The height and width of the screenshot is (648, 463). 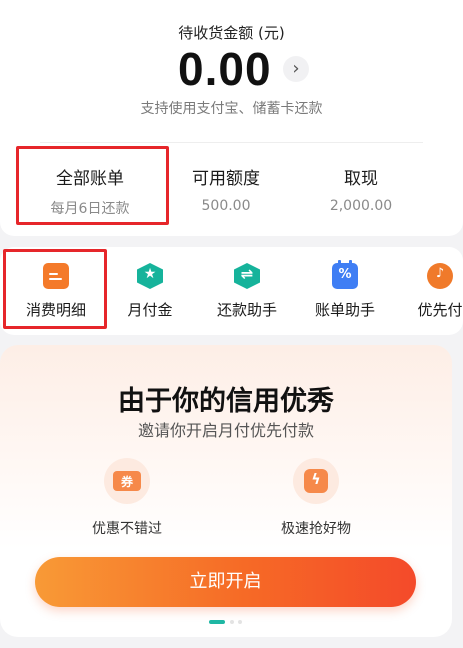 I want to click on service-item-bill-assistant: % 账单助手, so click(x=345, y=290).